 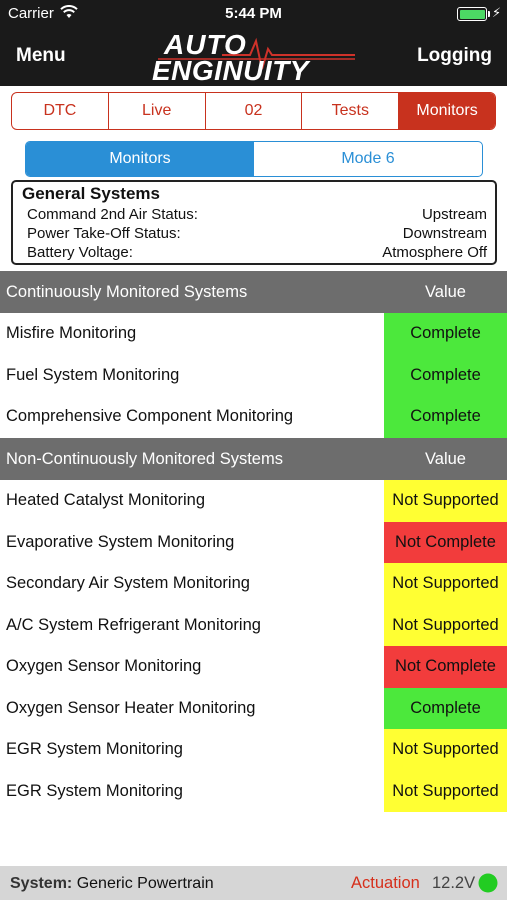 I want to click on monitor-row: Oxygen Sensor Monitoring Not Complete, so click(x=253, y=667).